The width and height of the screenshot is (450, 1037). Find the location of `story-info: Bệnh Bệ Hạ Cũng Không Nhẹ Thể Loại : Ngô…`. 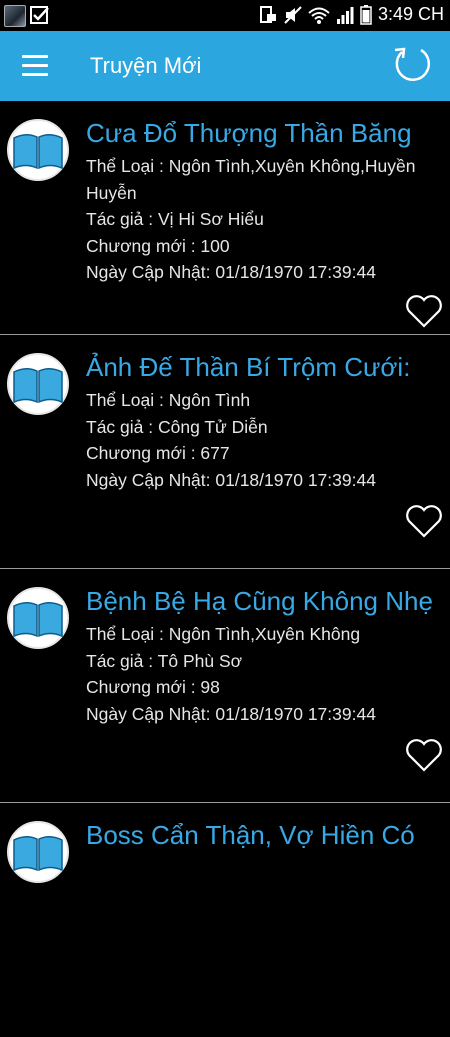

story-info: Bệnh Bệ Hạ Cũng Không Nhẹ Thể Loại : Ngô… is located at coordinates (263, 655).